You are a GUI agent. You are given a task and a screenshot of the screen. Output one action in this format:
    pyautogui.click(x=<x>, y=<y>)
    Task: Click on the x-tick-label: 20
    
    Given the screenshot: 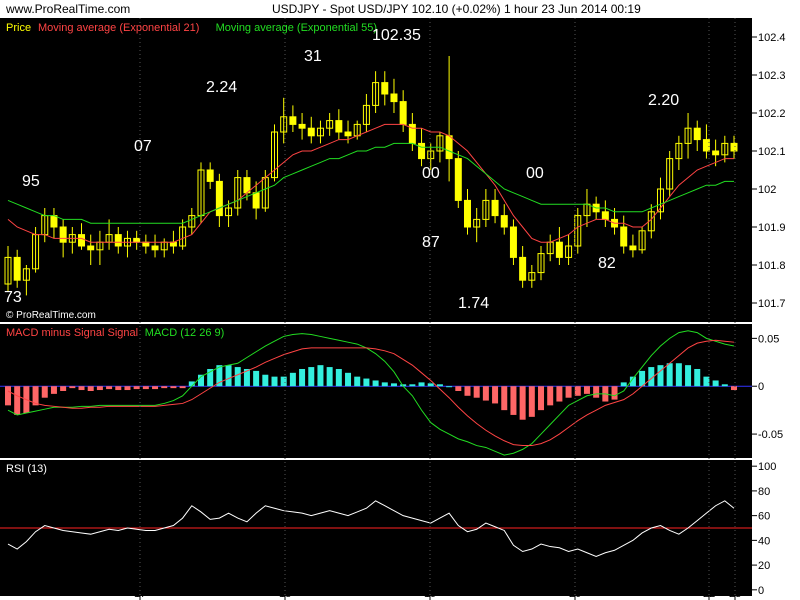 What is the action you would take?
    pyautogui.click(x=575, y=594)
    